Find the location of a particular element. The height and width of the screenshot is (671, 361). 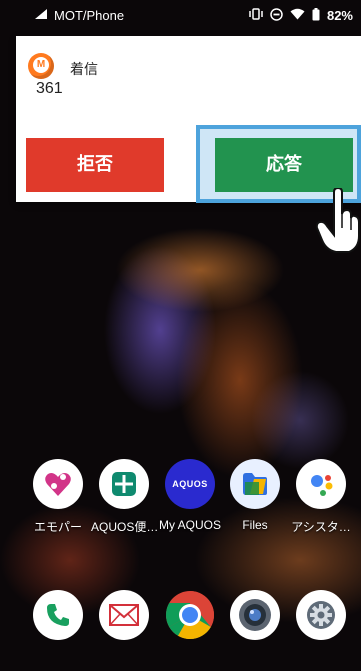

dock is located at coordinates (180, 625).